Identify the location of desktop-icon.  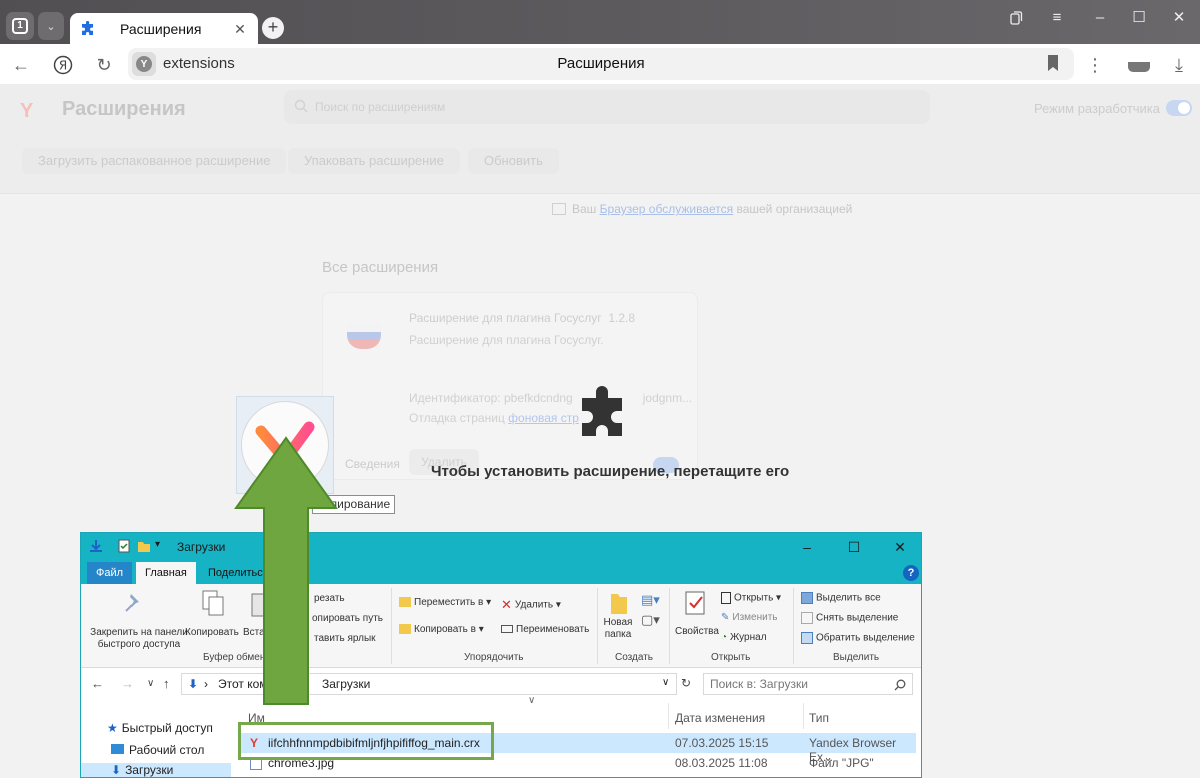
(117, 749).